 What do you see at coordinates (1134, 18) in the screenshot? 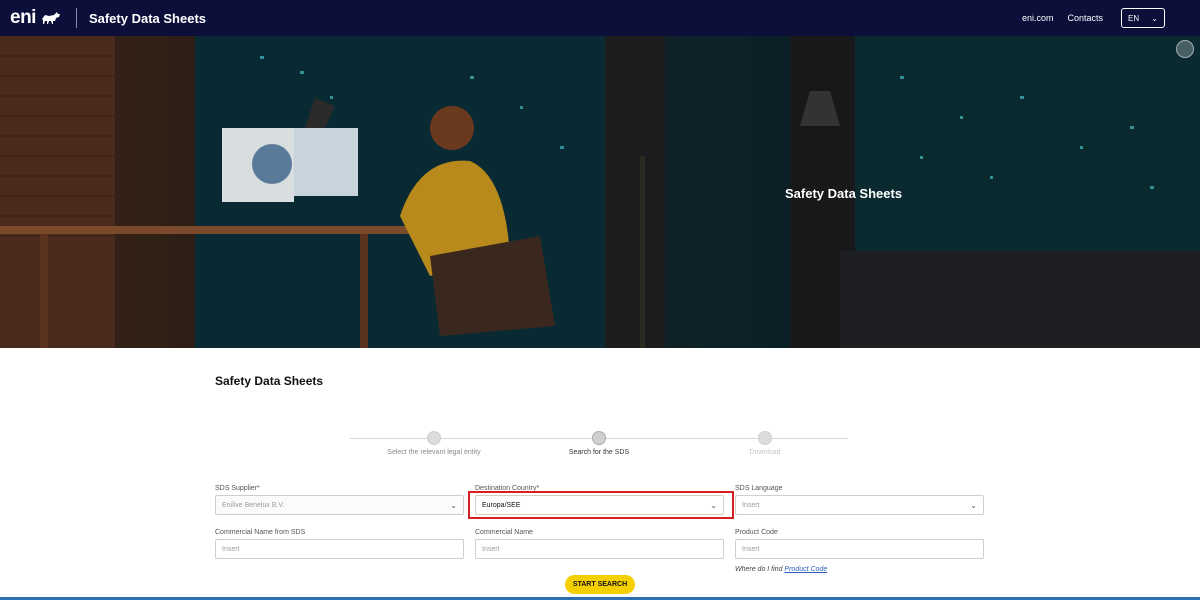
I see `language-value: EN` at bounding box center [1134, 18].